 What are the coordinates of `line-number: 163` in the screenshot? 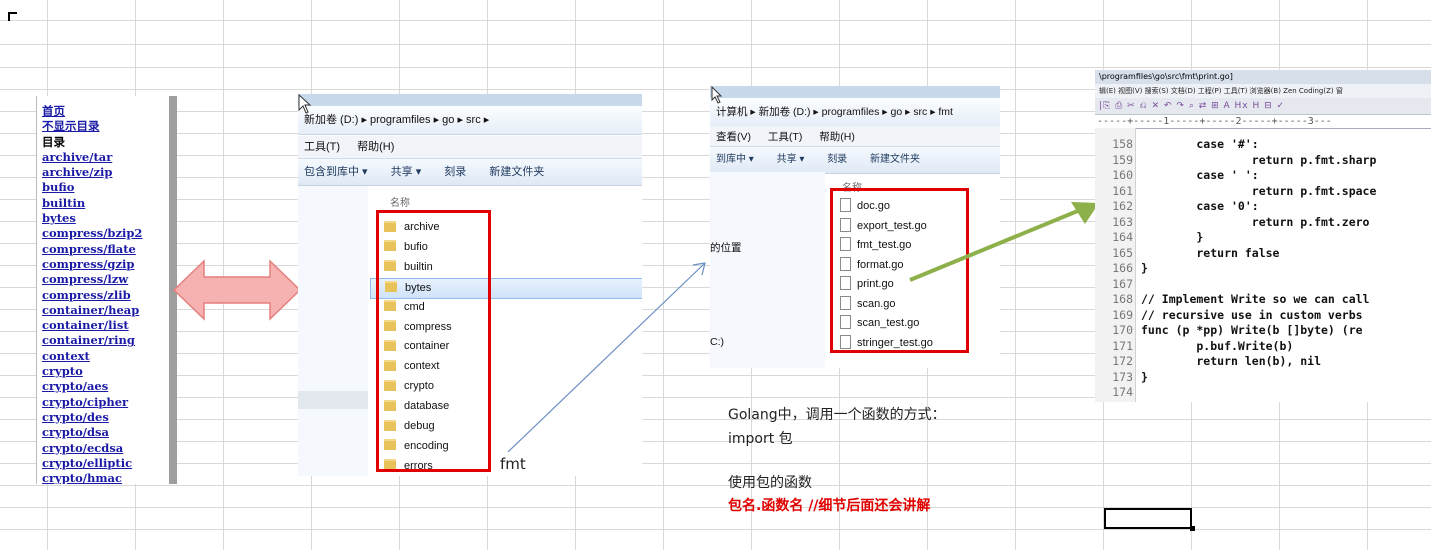 It's located at (1122, 221).